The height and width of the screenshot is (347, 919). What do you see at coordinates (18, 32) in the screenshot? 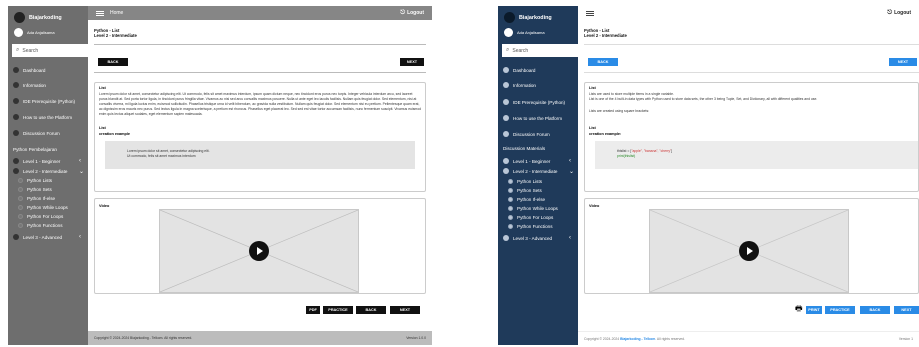
I see `avatar` at bounding box center [18, 32].